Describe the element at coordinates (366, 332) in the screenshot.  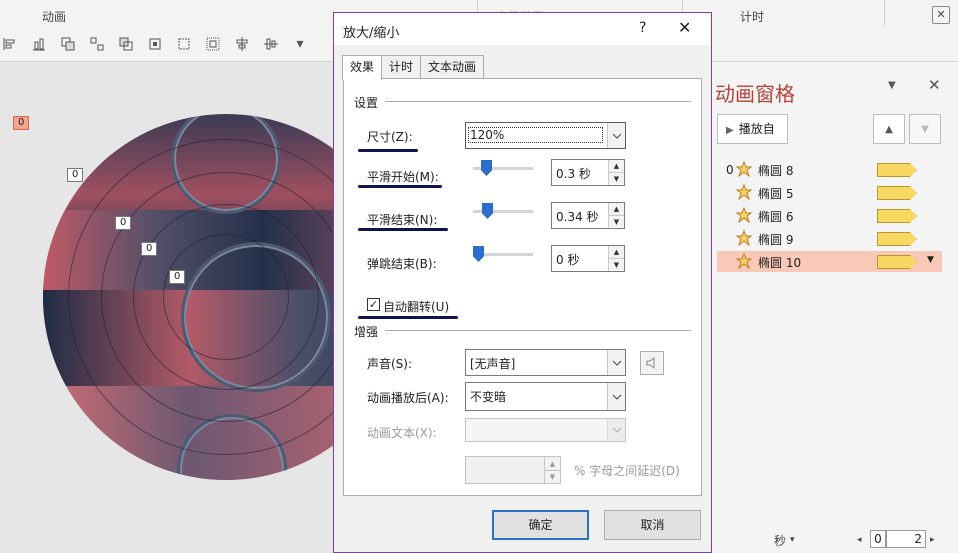
I see `enhance-section-title: 增强` at that location.